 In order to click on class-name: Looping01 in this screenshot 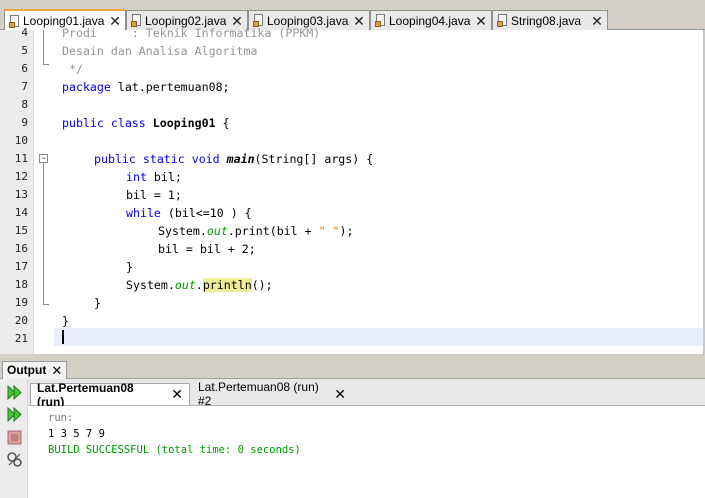, I will do `click(184, 123)`.